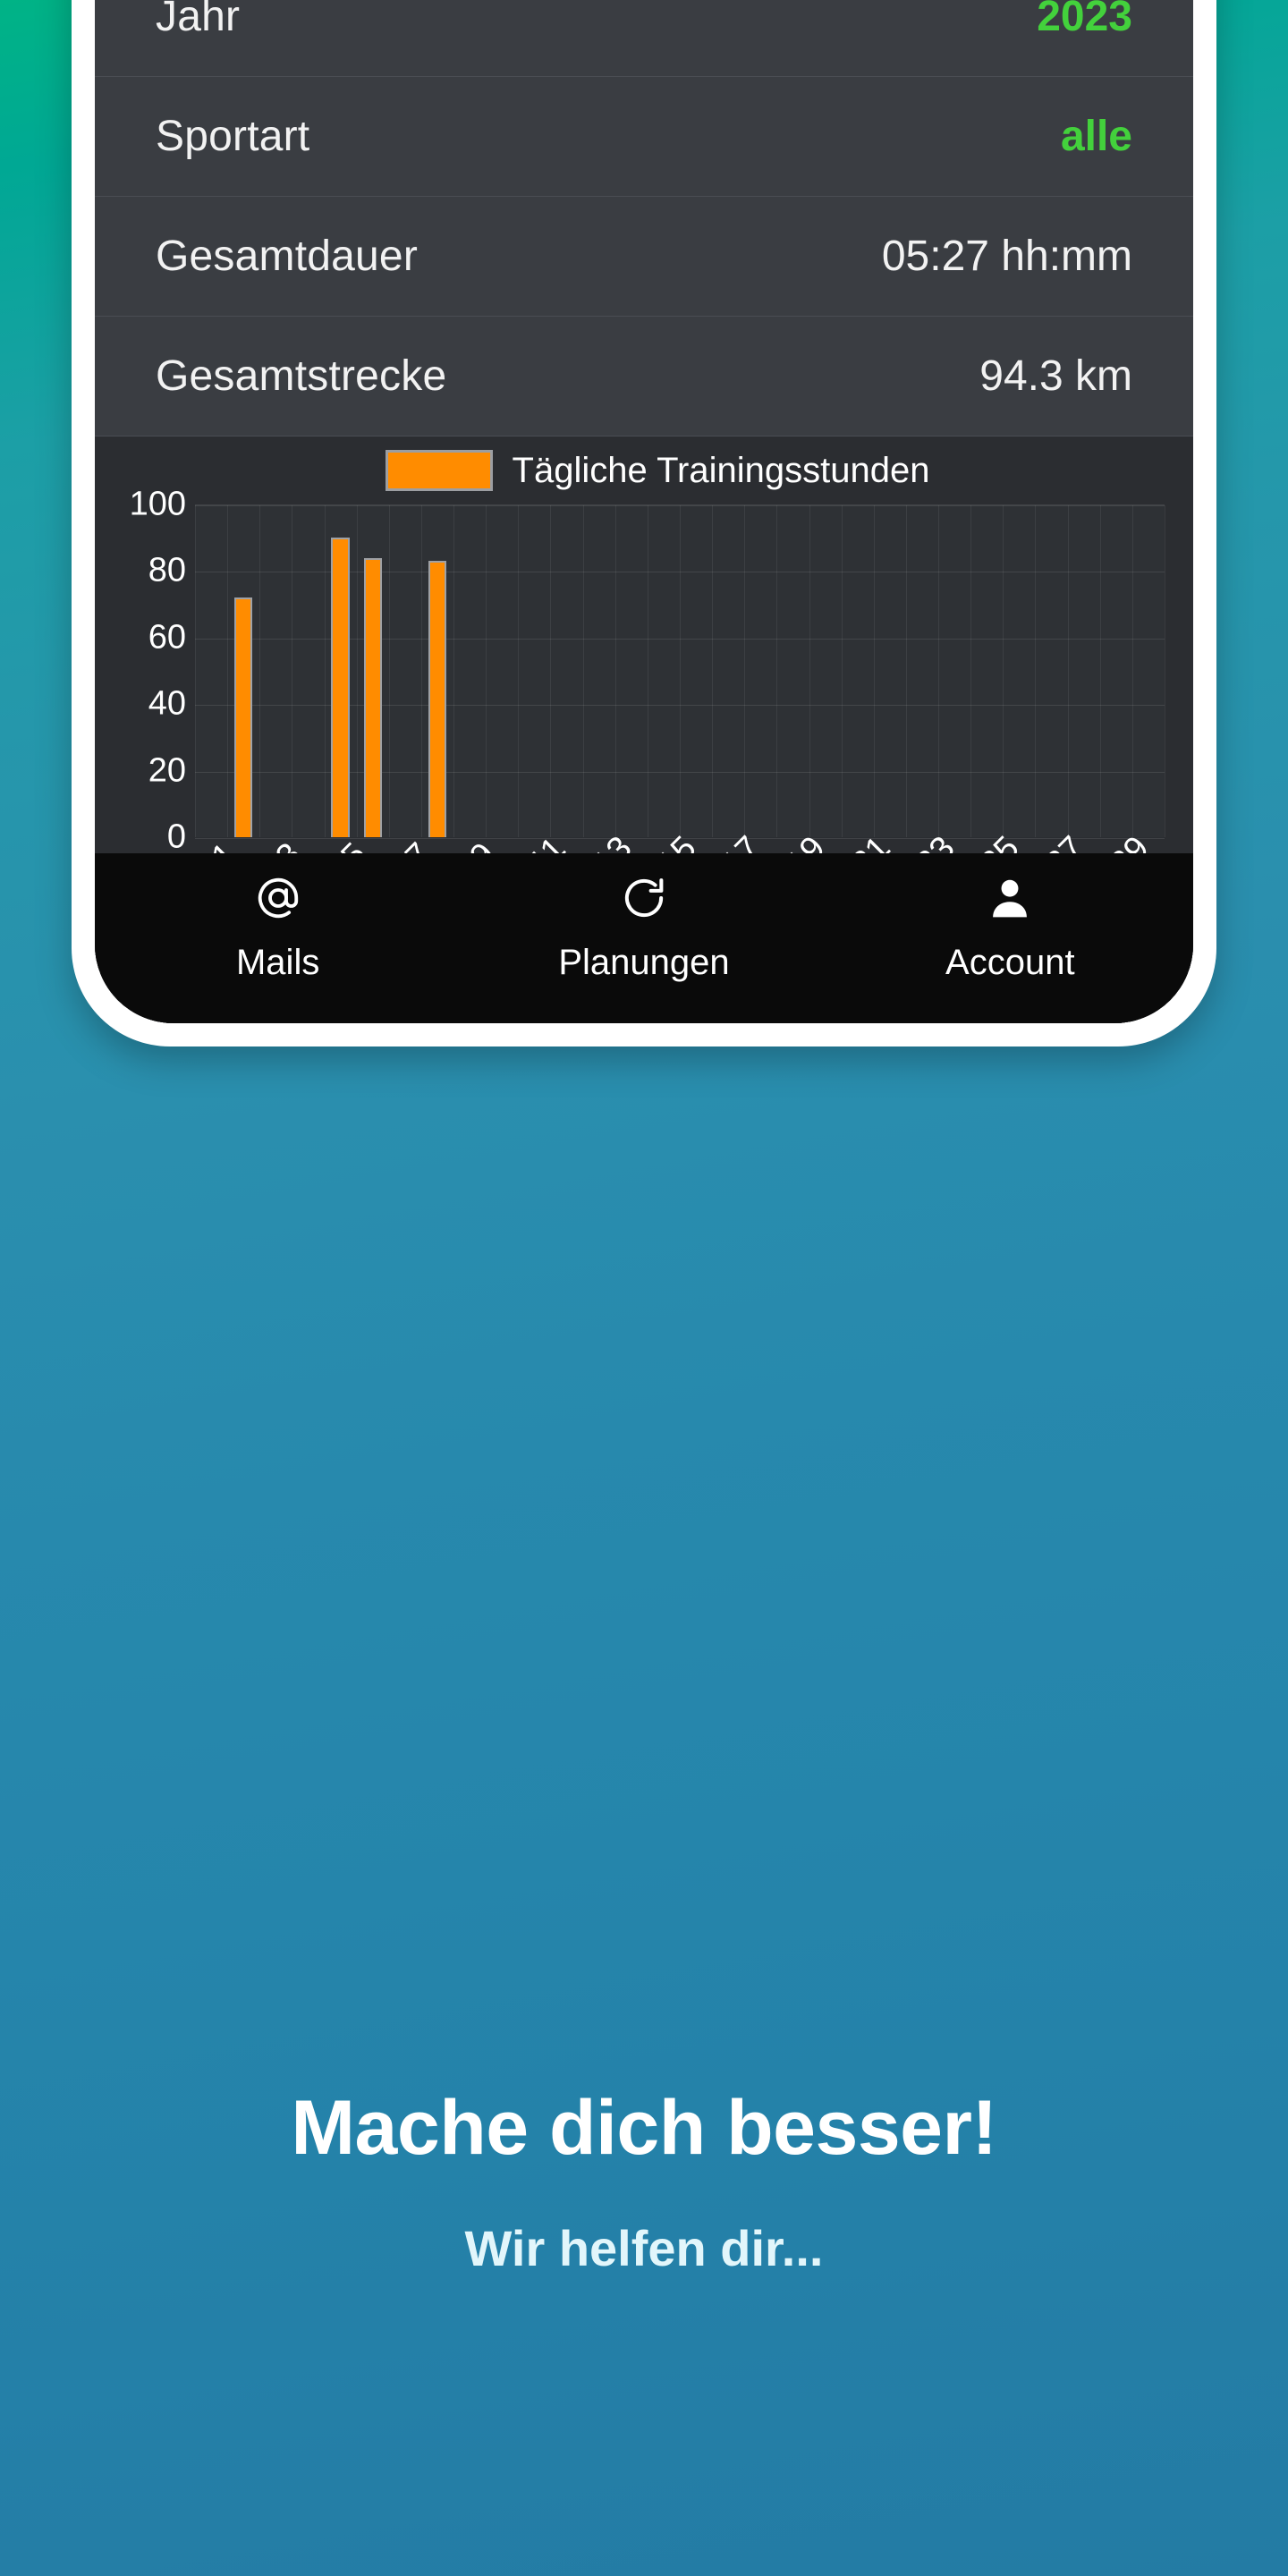 The image size is (1288, 2576). What do you see at coordinates (157, 504) in the screenshot?
I see `bar-chart-y-tick: 100` at bounding box center [157, 504].